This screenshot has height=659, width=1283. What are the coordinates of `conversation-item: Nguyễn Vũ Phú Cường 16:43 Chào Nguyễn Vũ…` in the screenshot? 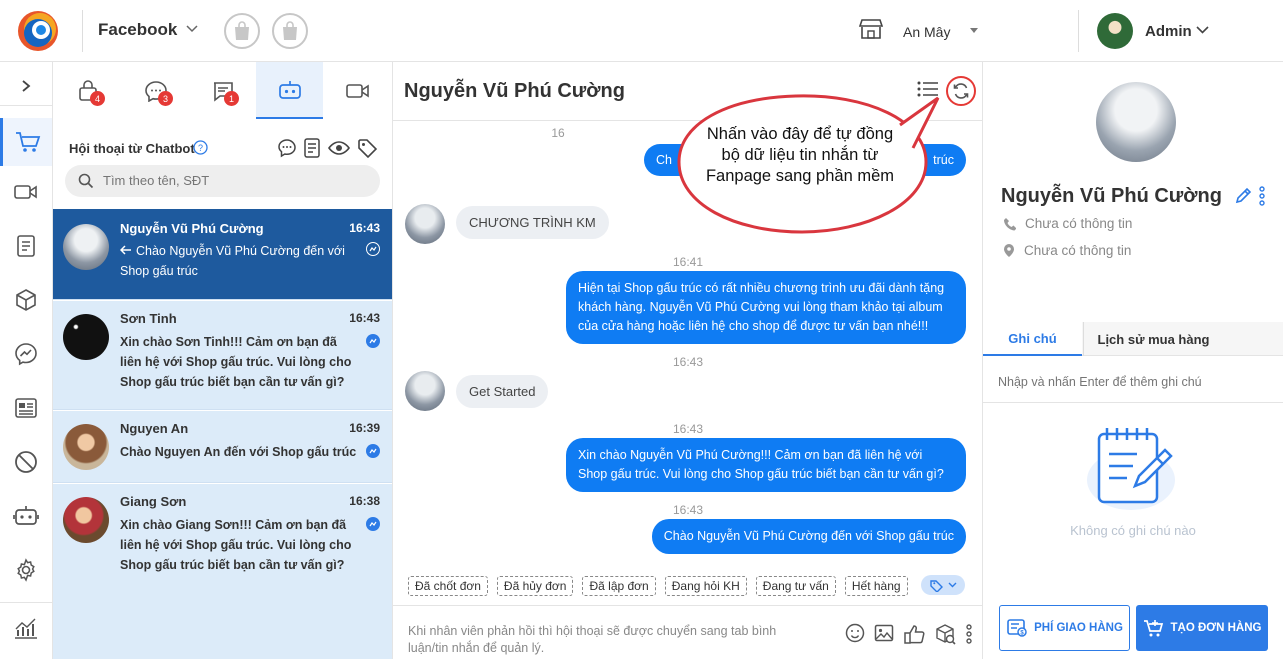 It's located at (222, 254).